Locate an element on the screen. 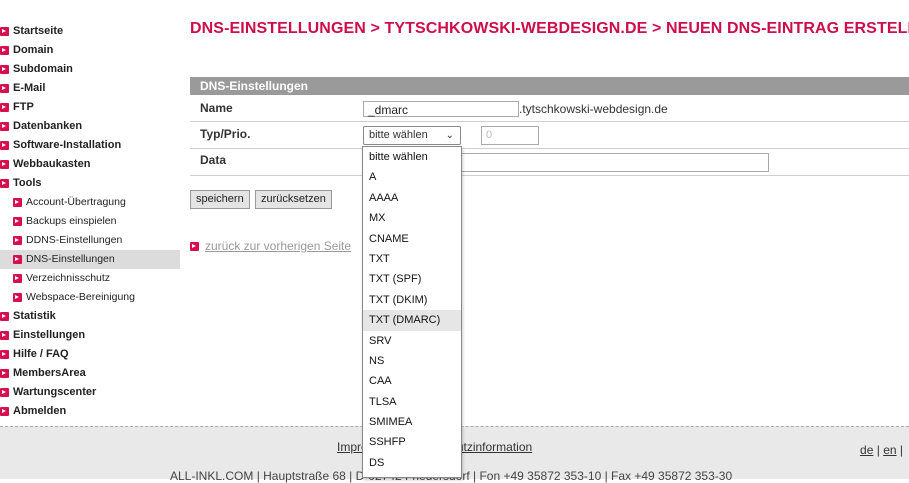  dropdown-option: A is located at coordinates (412, 177).